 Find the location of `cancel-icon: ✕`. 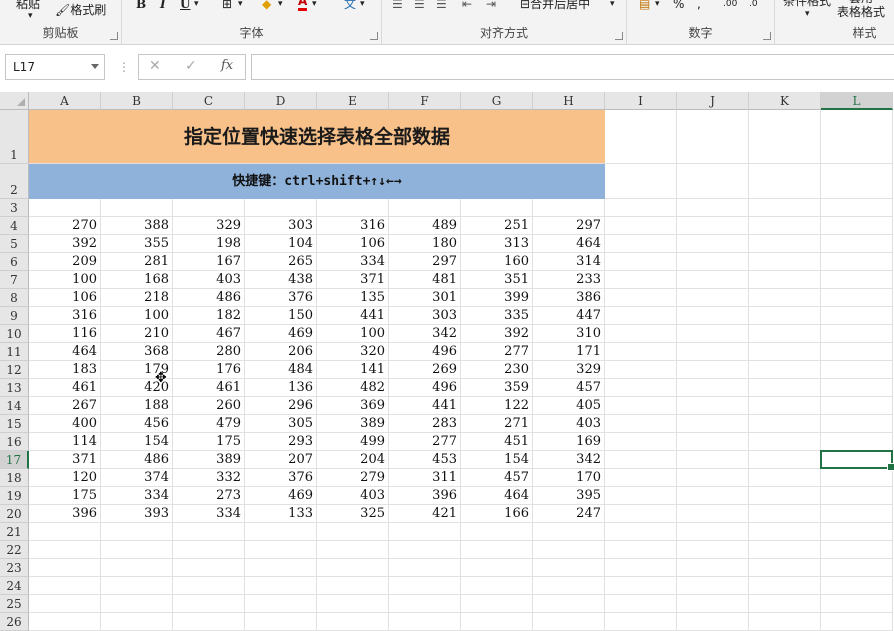

cancel-icon: ✕ is located at coordinates (155, 66).